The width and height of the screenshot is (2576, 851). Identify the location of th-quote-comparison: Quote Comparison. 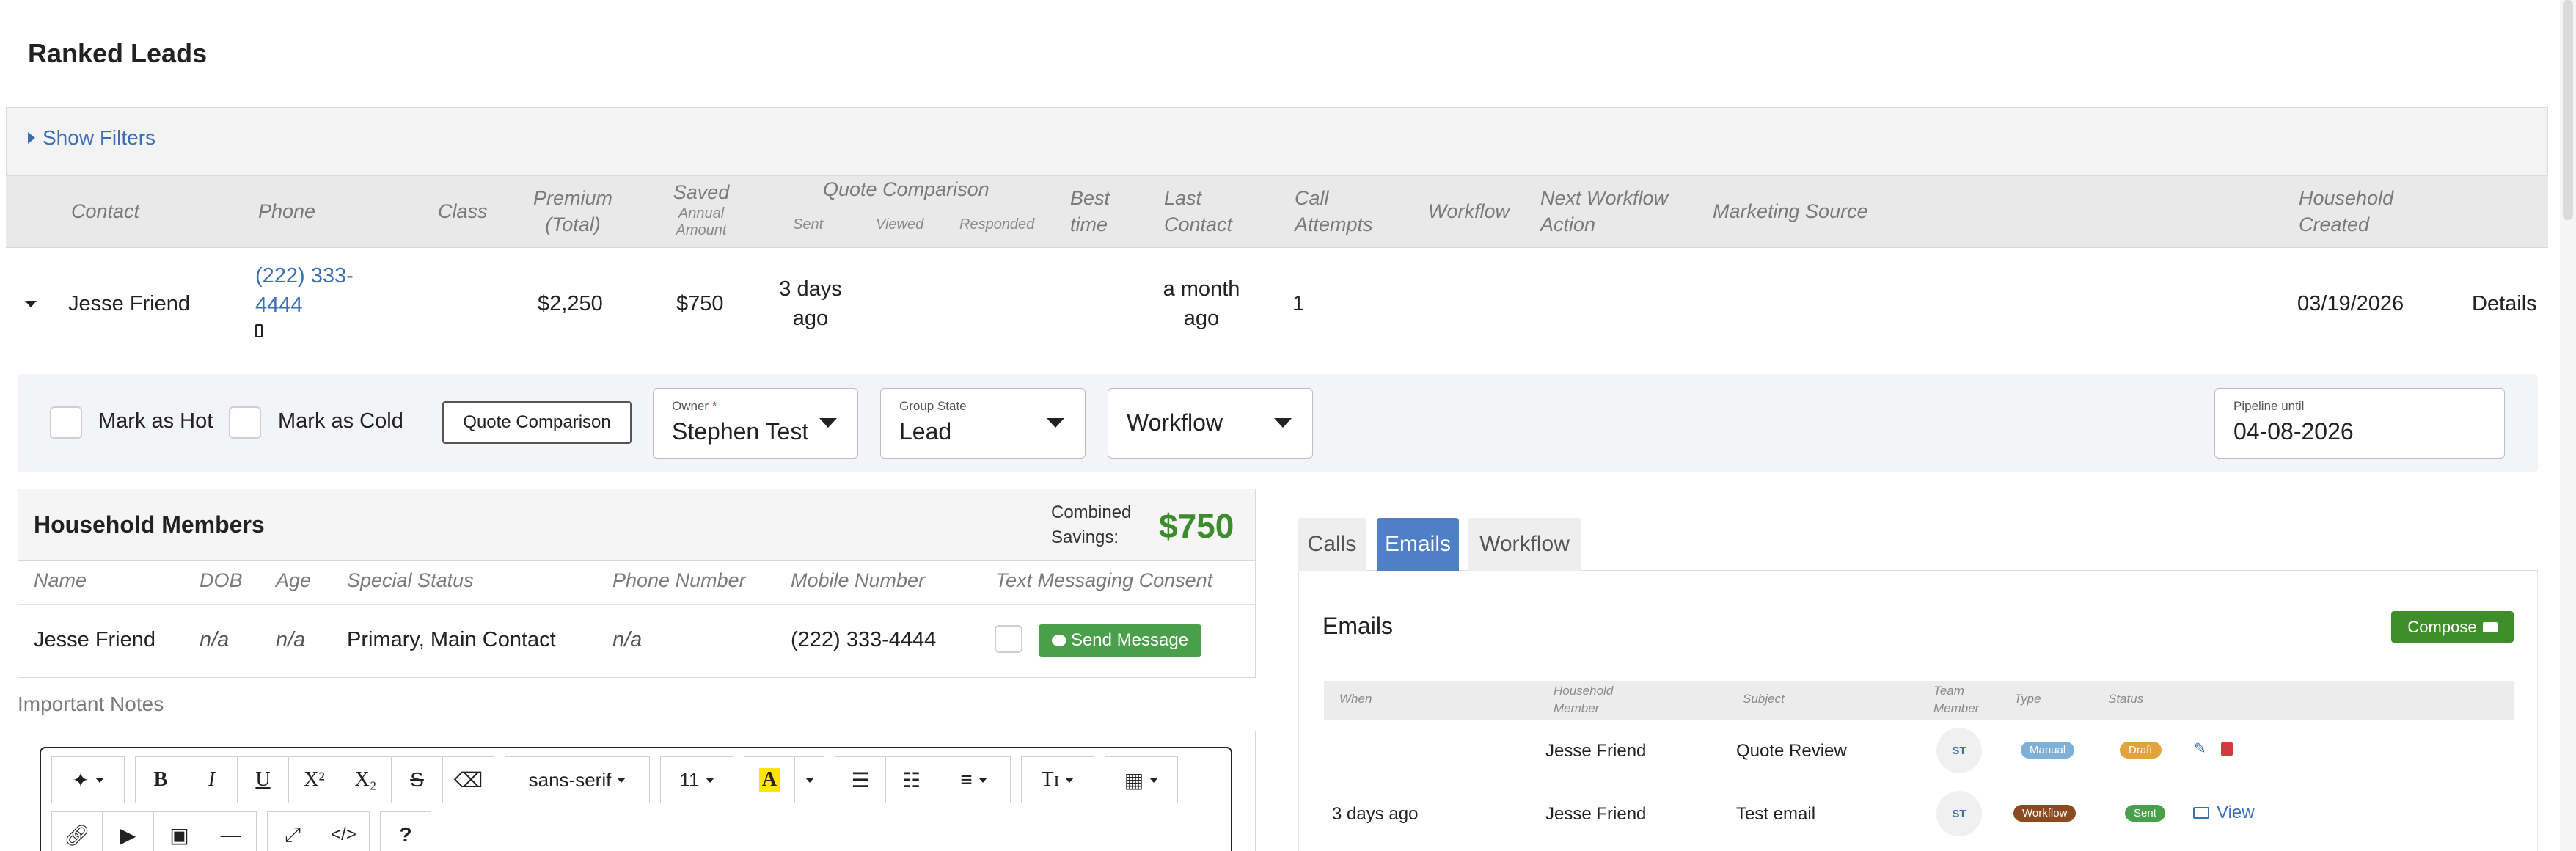
(906, 189).